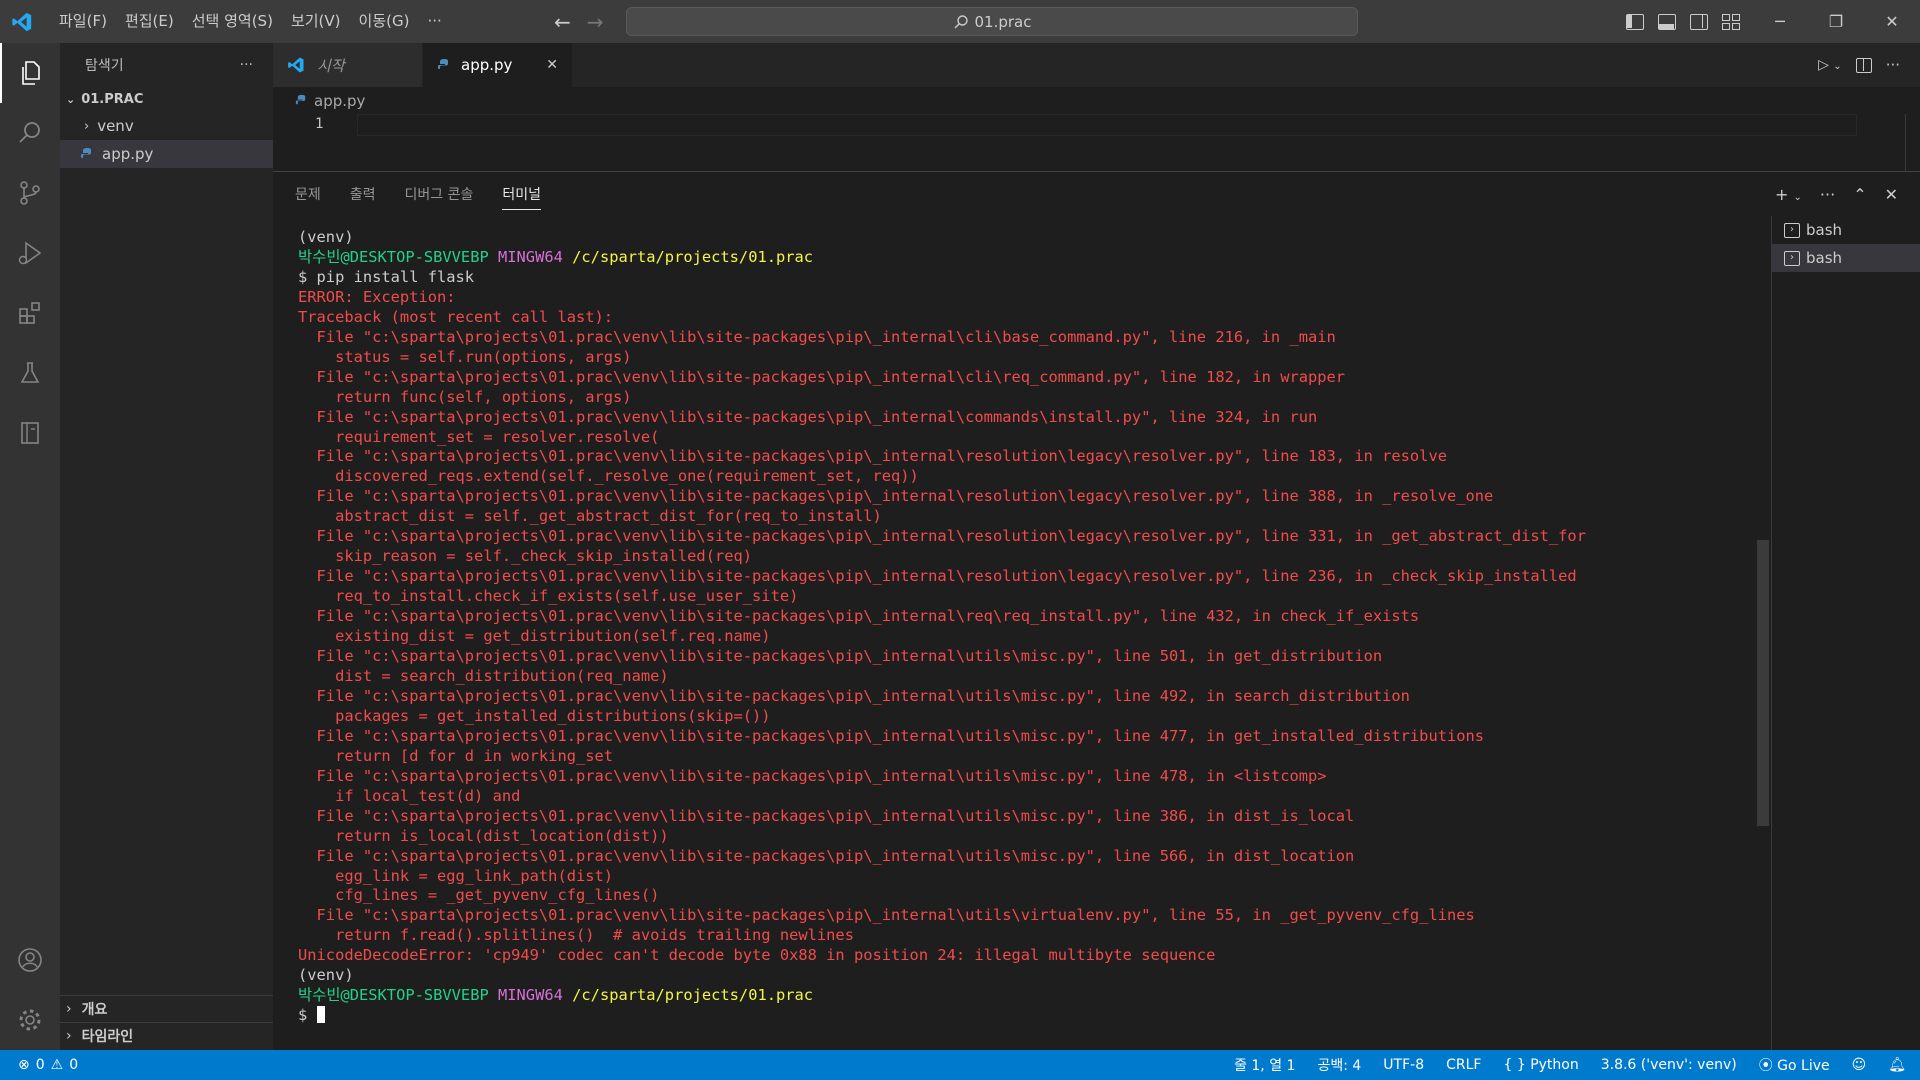 The image size is (1920, 1080). I want to click on notifications-bell-icon: 🔔︎, so click(1897, 1065).